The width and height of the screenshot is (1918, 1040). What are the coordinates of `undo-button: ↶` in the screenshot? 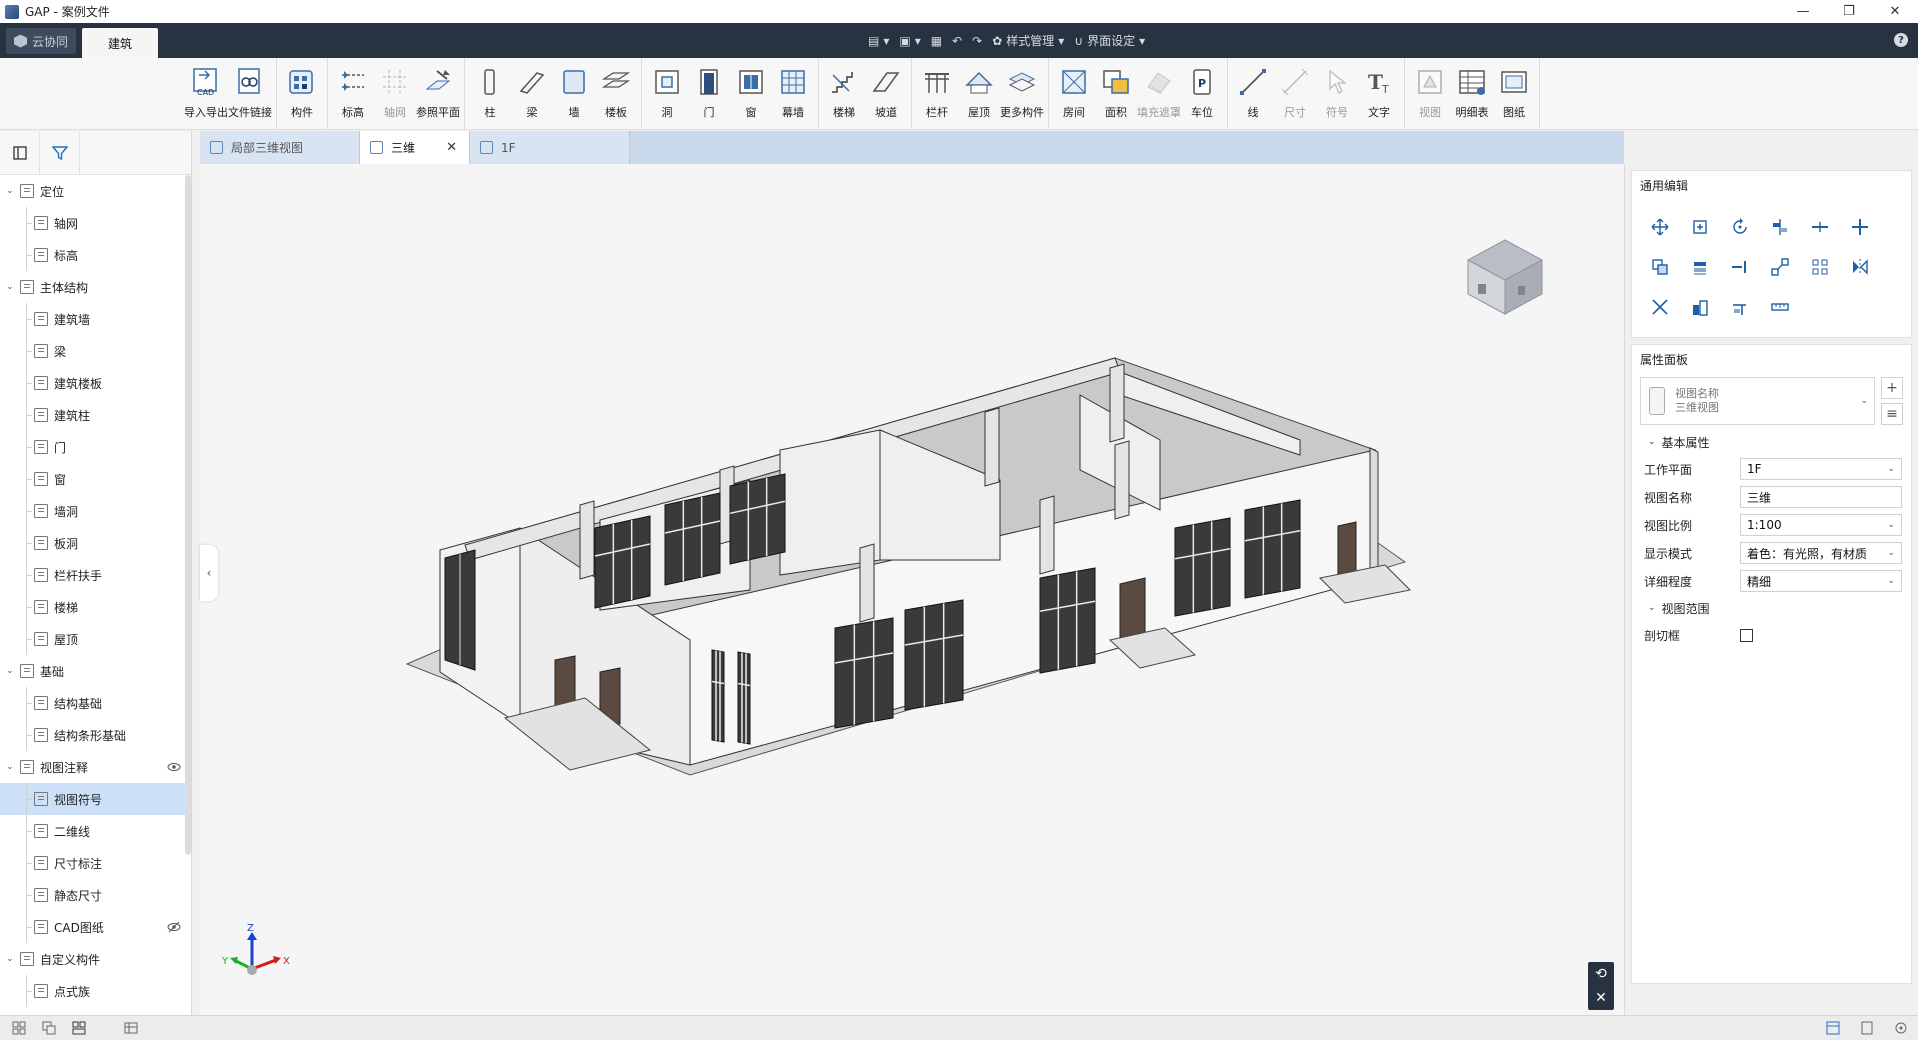 It's located at (957, 41).